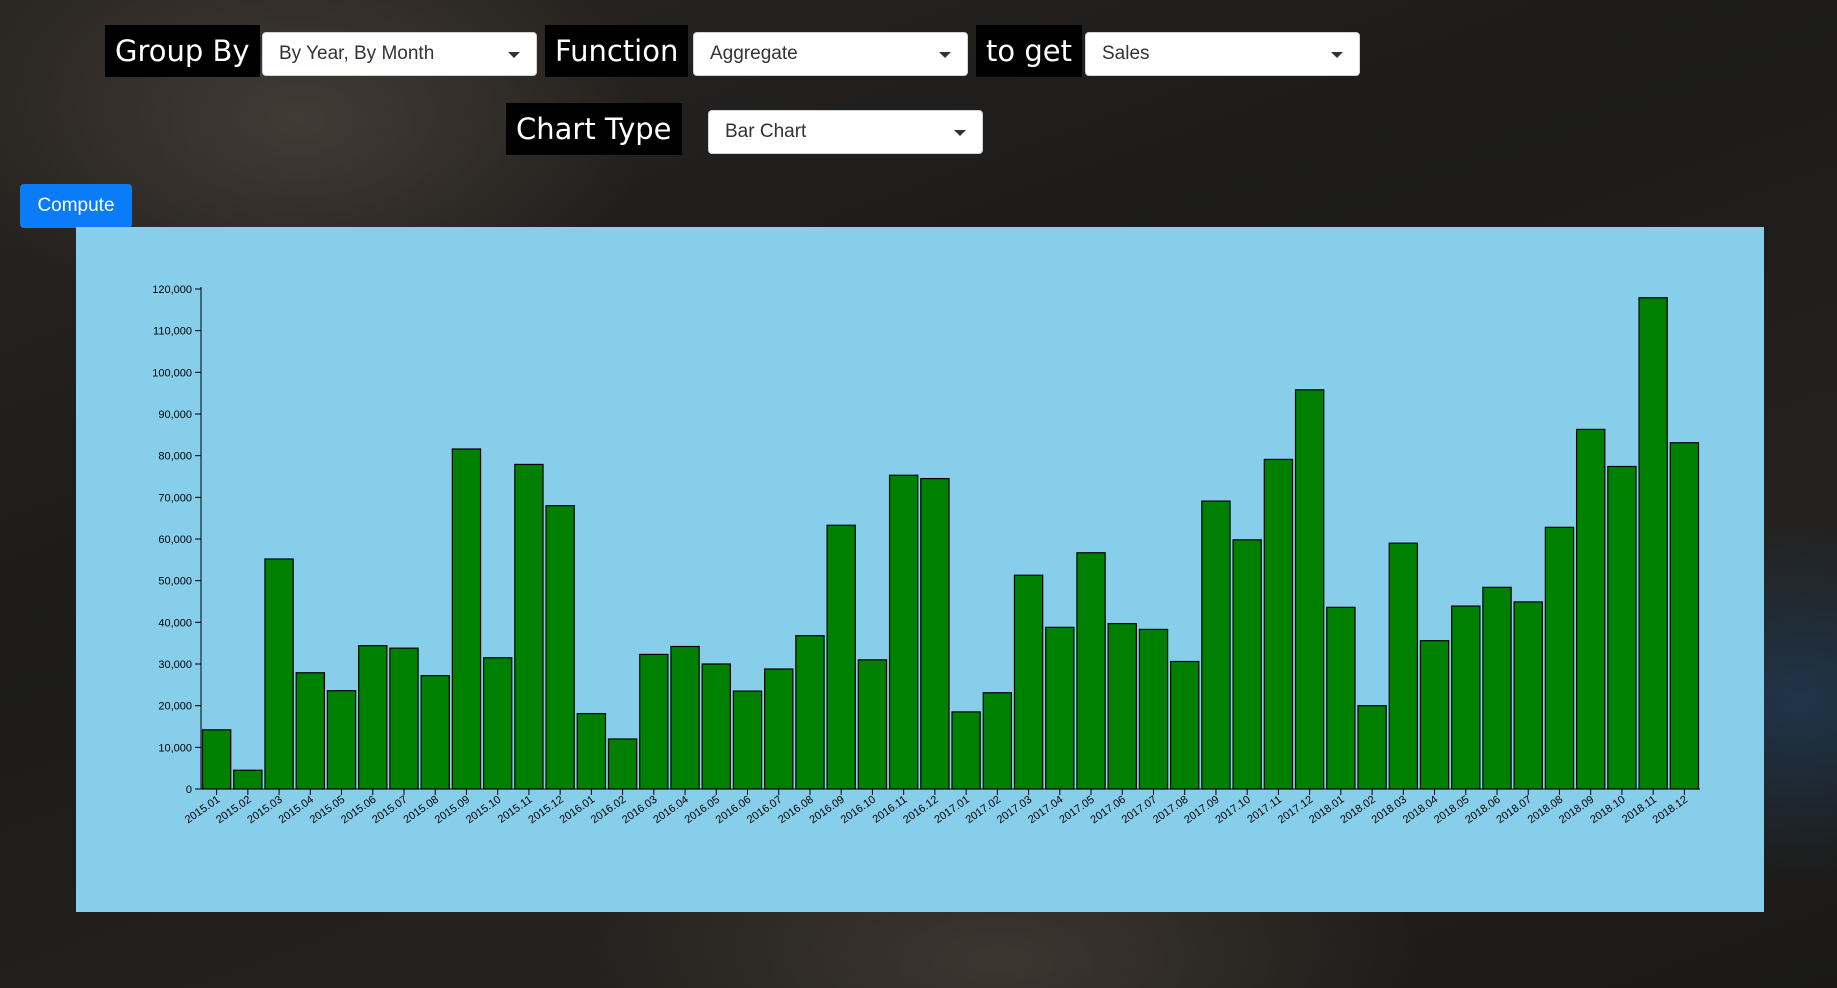 This screenshot has height=988, width=1837. I want to click on x-tick-label: 2015.10, so click(483, 810).